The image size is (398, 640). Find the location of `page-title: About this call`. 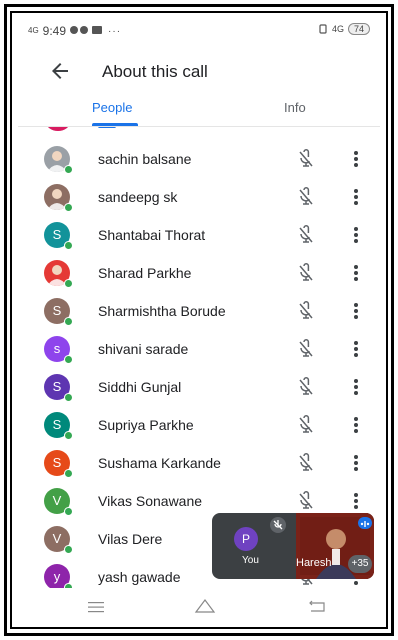

page-title: About this call is located at coordinates (155, 71).